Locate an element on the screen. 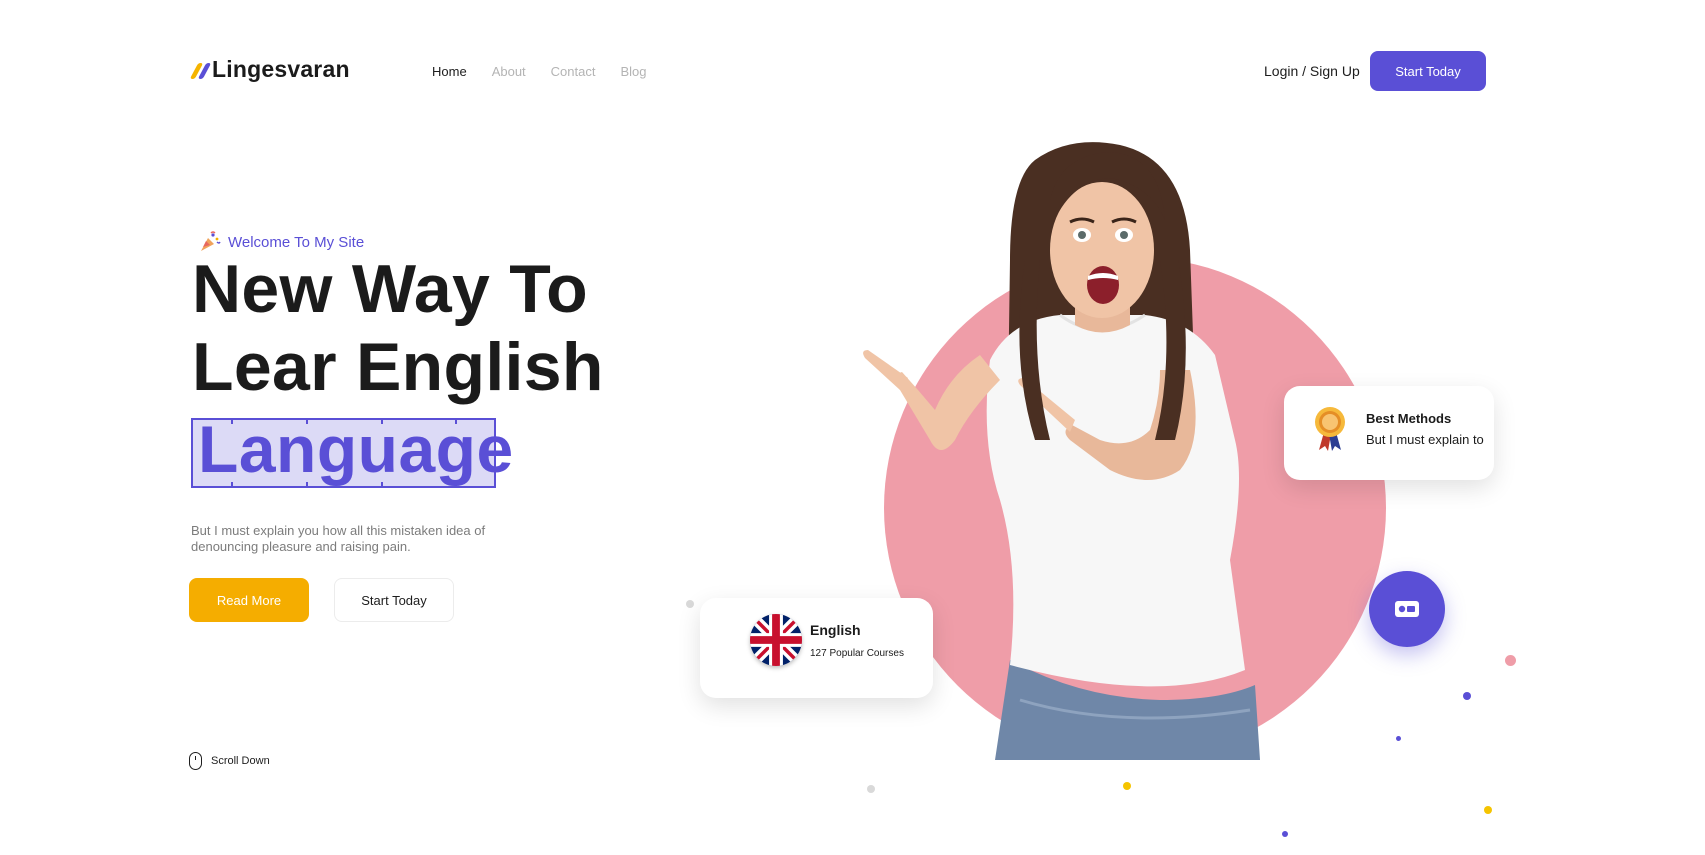  best-methods-card: Best Methods But I must explain to is located at coordinates (1389, 433).